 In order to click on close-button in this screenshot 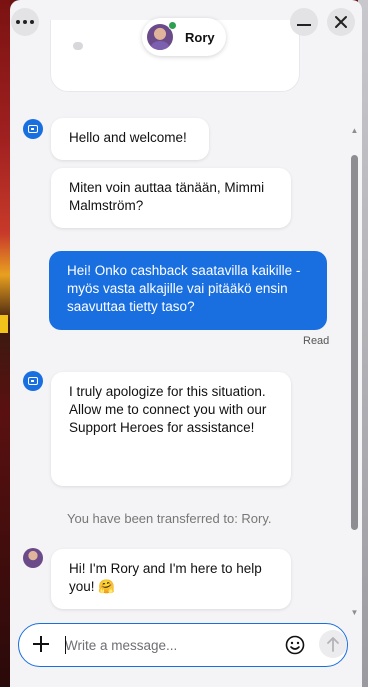, I will do `click(341, 22)`.